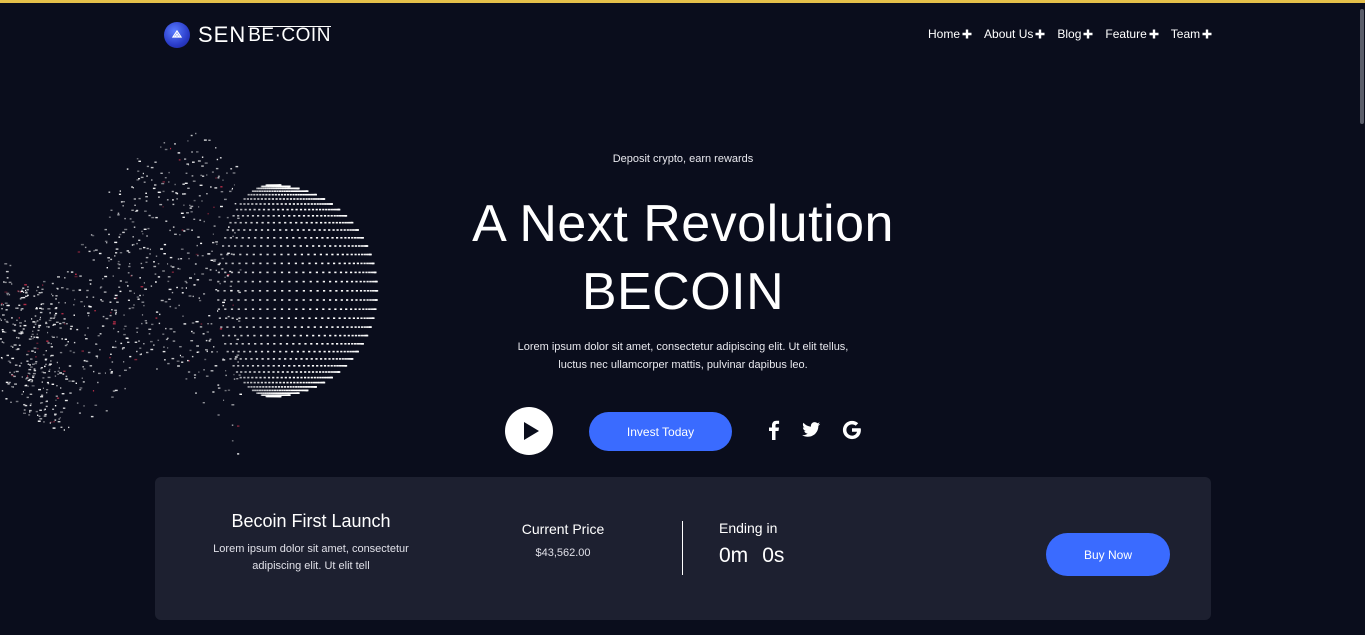  What do you see at coordinates (563, 553) in the screenshot?
I see `current-price-value: $43,562.00` at bounding box center [563, 553].